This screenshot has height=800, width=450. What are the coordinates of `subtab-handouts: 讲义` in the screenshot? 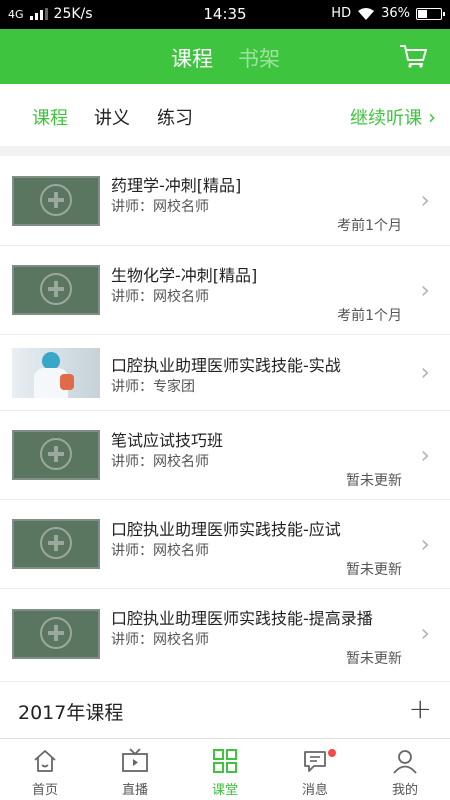 It's located at (112, 117).